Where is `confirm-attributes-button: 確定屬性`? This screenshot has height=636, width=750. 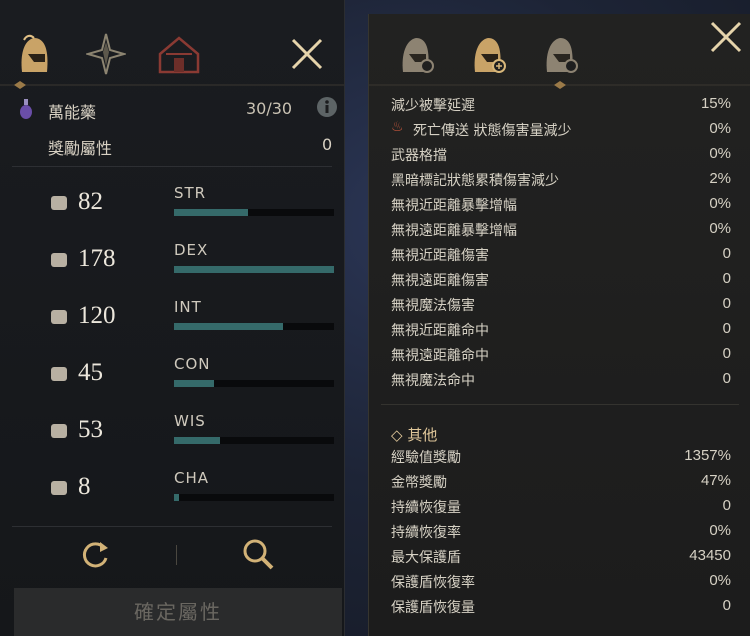
confirm-attributes-button: 確定屬性 is located at coordinates (178, 612).